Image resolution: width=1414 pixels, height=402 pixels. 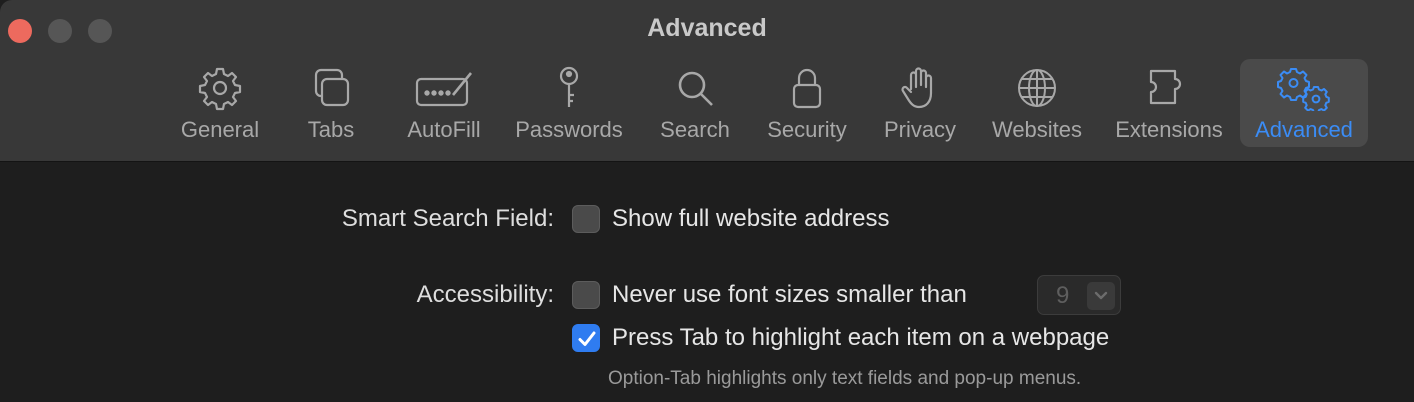 I want to click on window-title: Advanced, so click(x=707, y=28).